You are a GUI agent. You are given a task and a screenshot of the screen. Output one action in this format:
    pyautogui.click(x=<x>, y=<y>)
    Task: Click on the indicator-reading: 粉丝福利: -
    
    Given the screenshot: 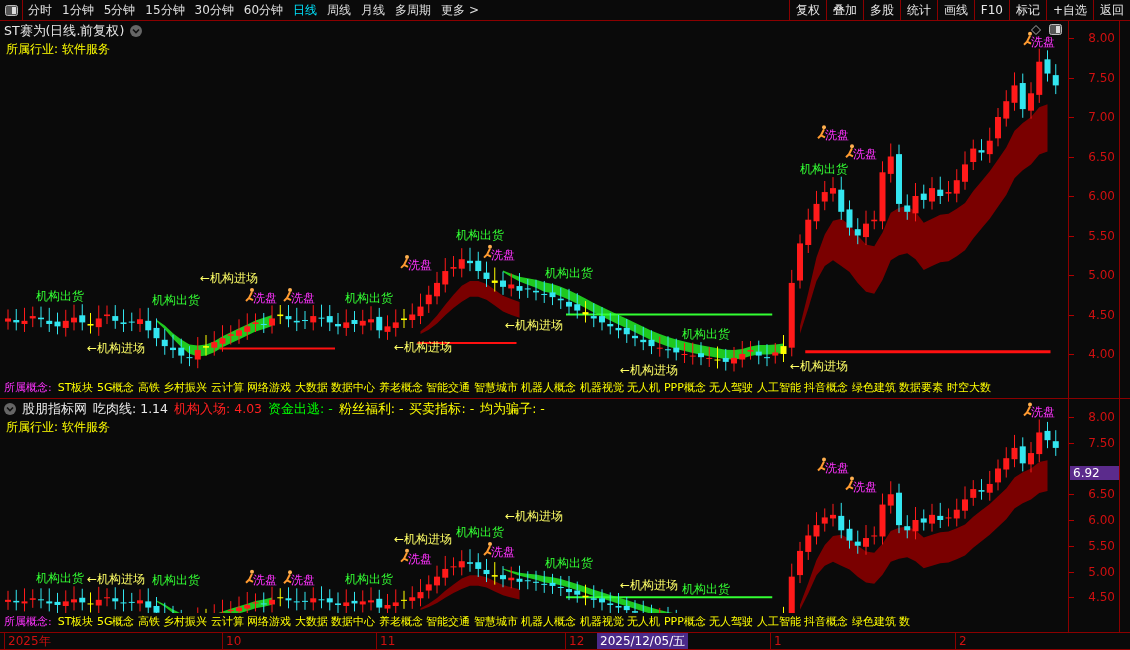 What is the action you would take?
    pyautogui.click(x=371, y=409)
    